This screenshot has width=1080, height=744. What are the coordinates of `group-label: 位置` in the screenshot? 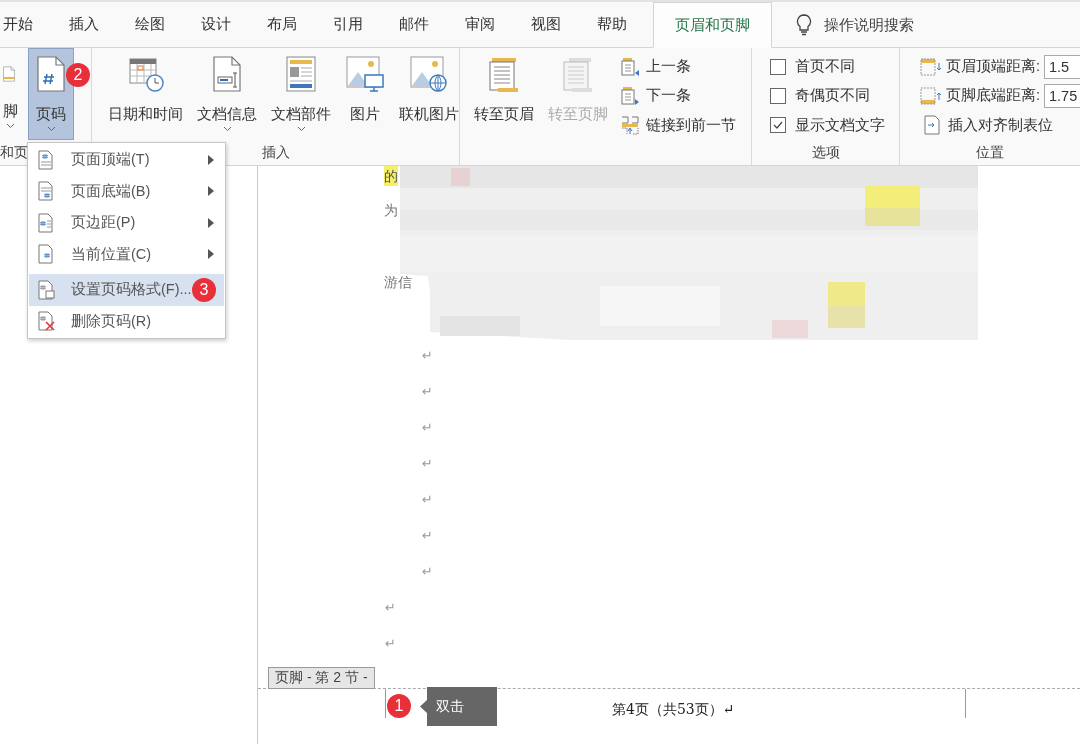 It's located at (990, 152).